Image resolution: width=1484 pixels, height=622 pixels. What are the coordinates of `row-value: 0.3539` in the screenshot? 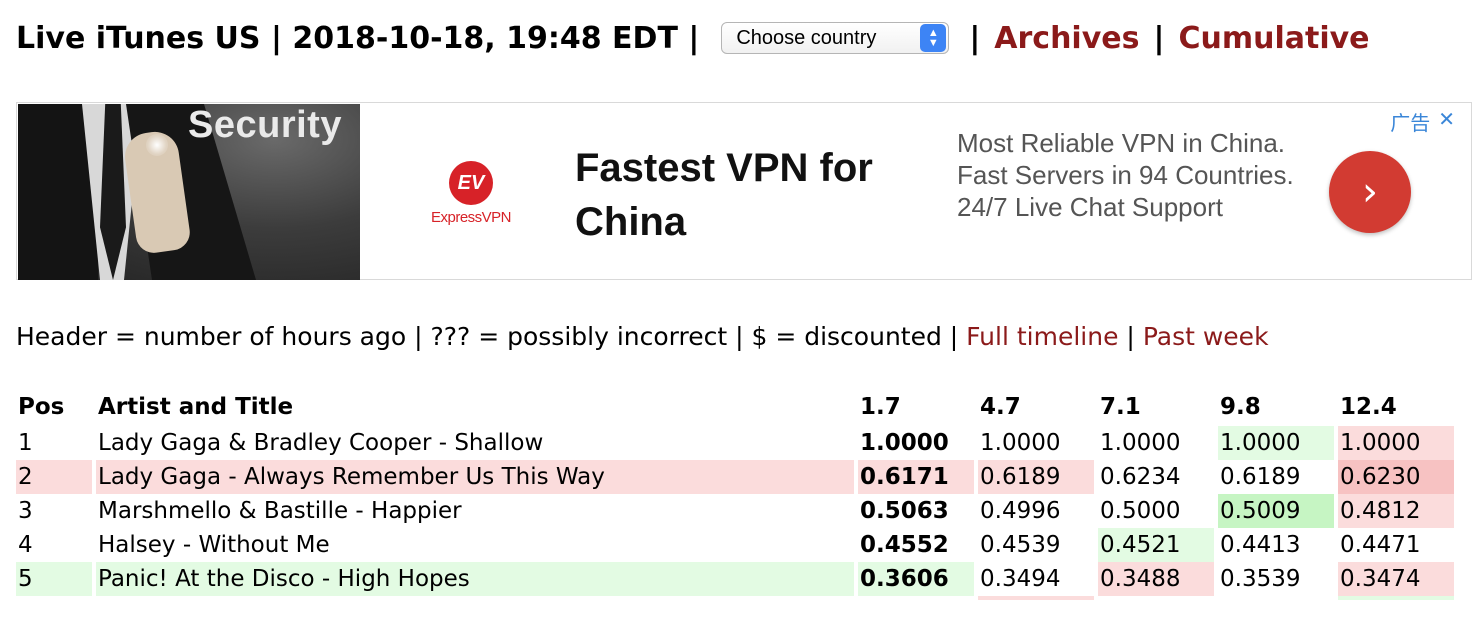 It's located at (1260, 579).